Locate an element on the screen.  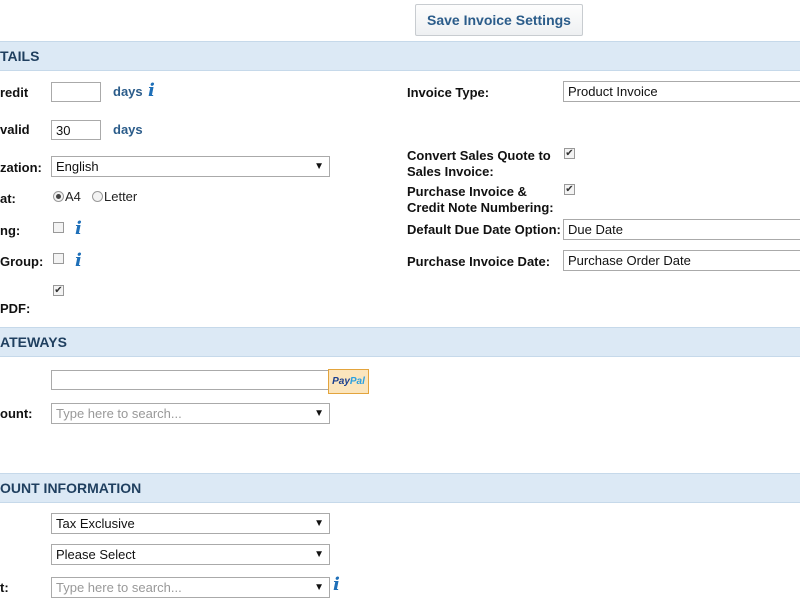
invoice-type-value: Product Invoice is located at coordinates (613, 91).